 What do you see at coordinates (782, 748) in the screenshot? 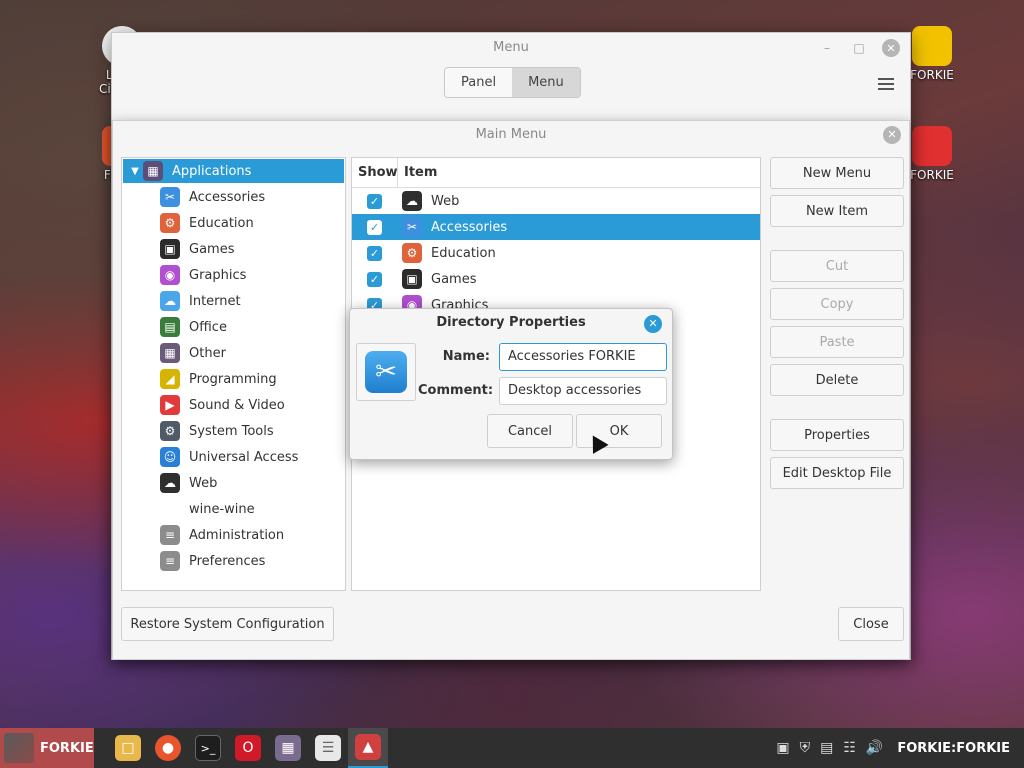
I see `clipboard-icon: ▣` at bounding box center [782, 748].